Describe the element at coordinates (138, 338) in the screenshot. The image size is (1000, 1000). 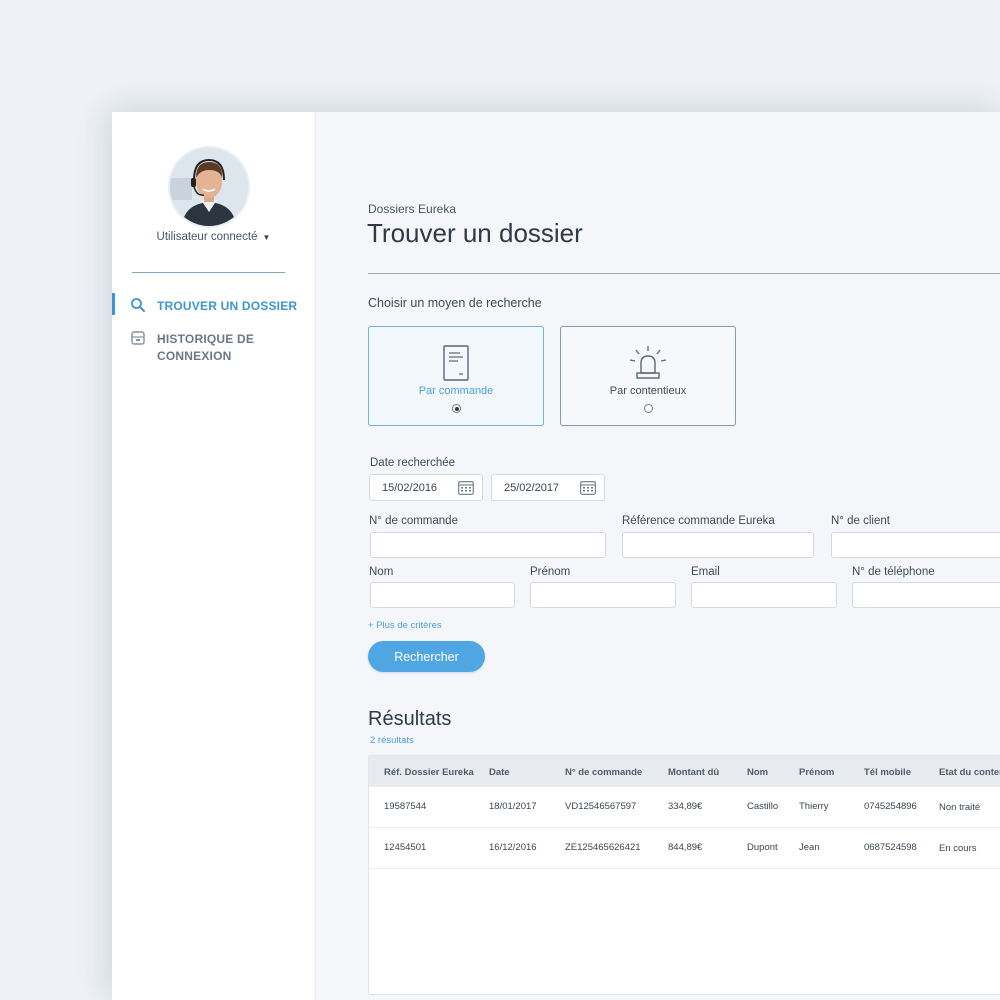
I see `history-icon` at that location.